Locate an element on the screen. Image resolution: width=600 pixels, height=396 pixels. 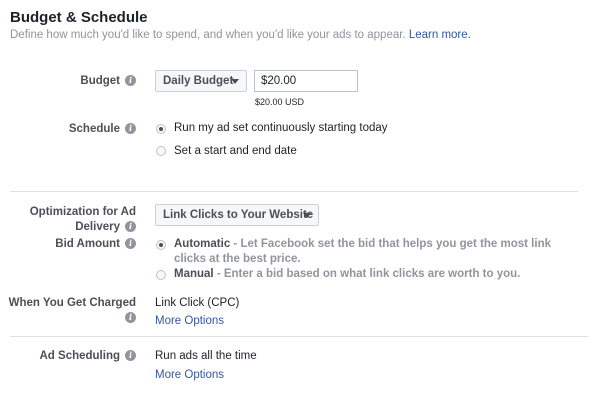
budget-type-dropdown: Daily Budget is located at coordinates (201, 81).